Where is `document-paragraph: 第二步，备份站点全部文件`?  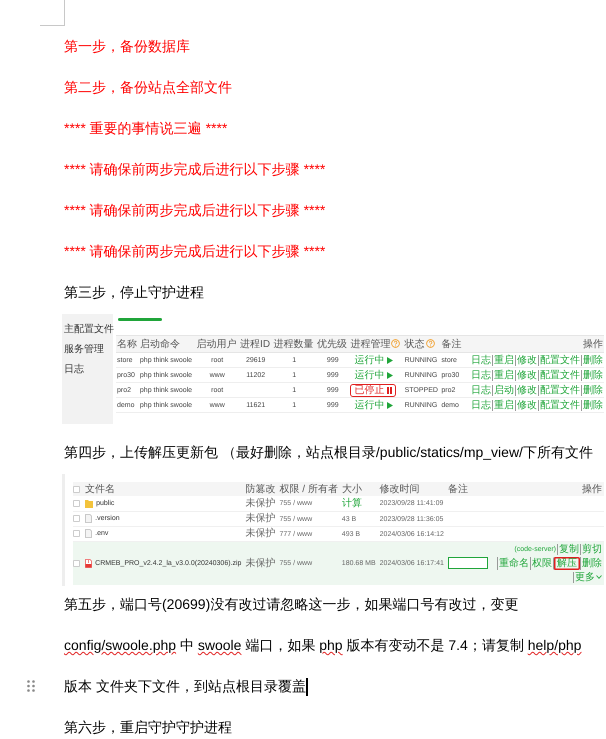 document-paragraph: 第二步，备份站点全部文件 is located at coordinates (148, 87).